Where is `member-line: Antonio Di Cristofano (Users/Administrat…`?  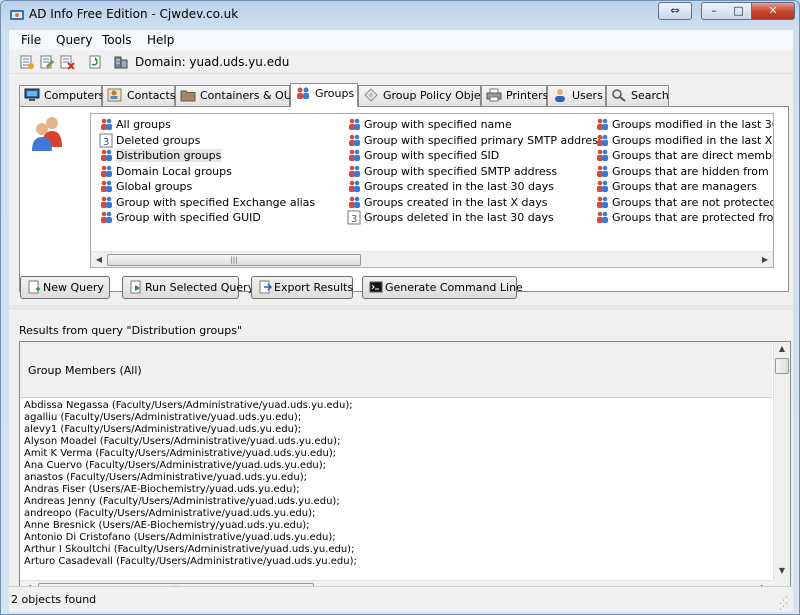 member-line: Antonio Di Cristofano (Users/Administrat… is located at coordinates (180, 537).